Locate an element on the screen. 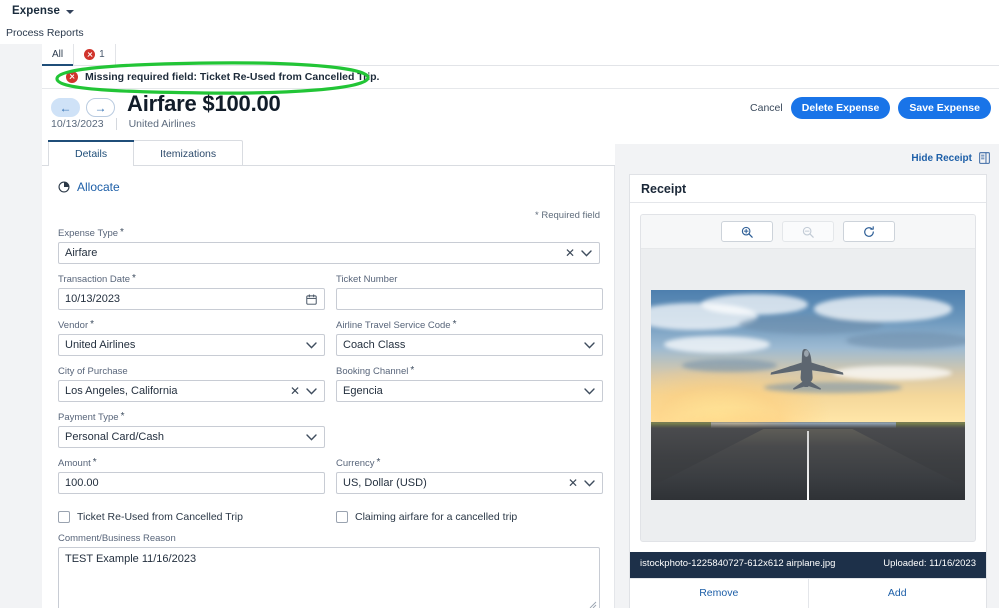 This screenshot has height=608, width=999. ticket-number-input is located at coordinates (469, 299).